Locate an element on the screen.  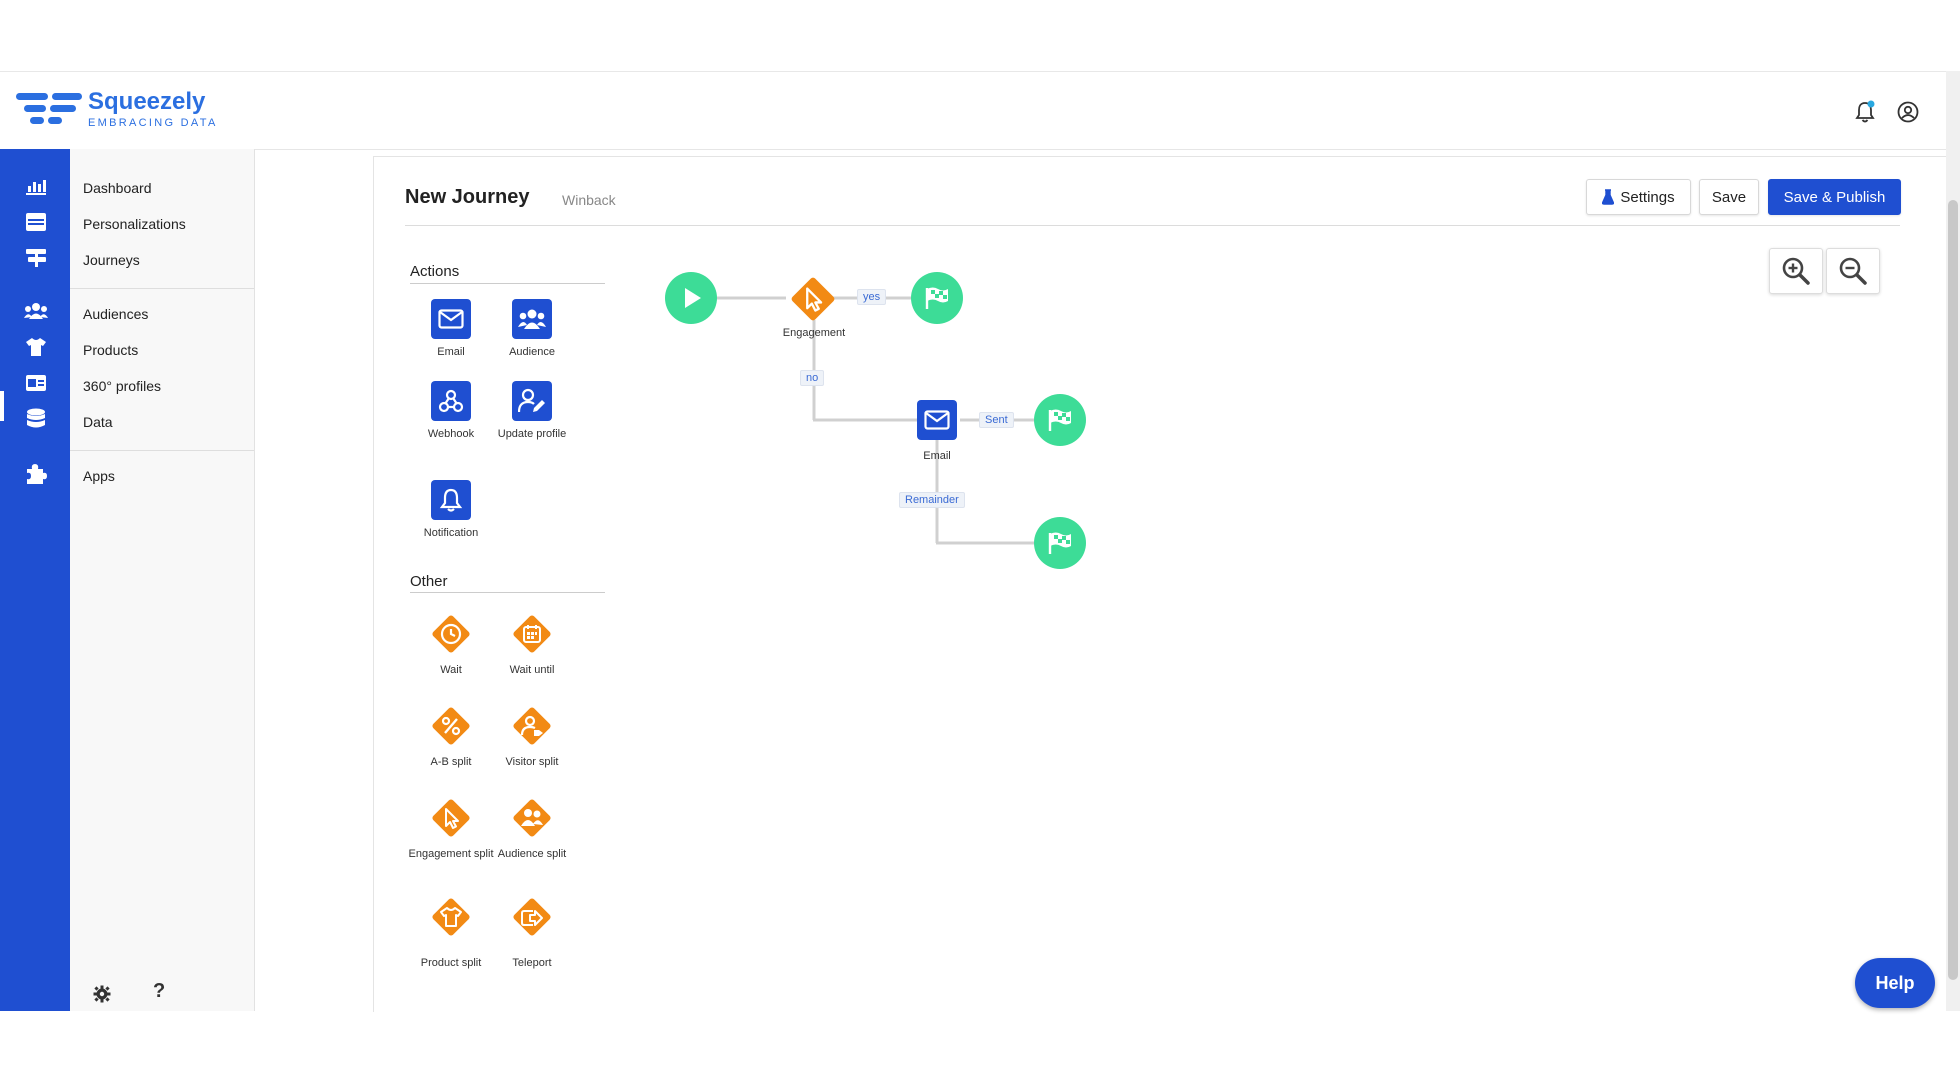
engagement-node is located at coordinates (813, 299).